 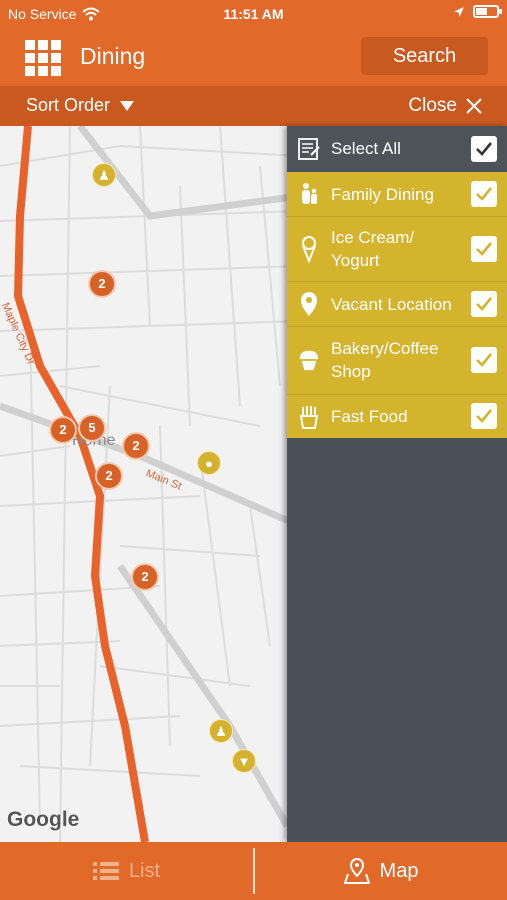 I want to click on status-right, so click(x=477, y=11).